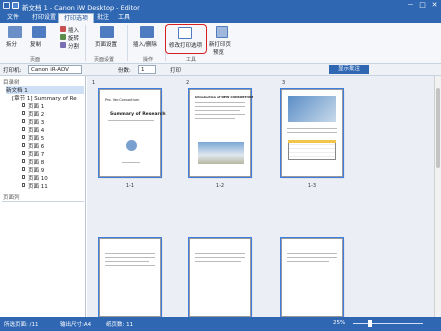 This screenshot has height=331, width=441. Describe the element at coordinates (63, 37) in the screenshot. I see `rotate-icon` at that location.